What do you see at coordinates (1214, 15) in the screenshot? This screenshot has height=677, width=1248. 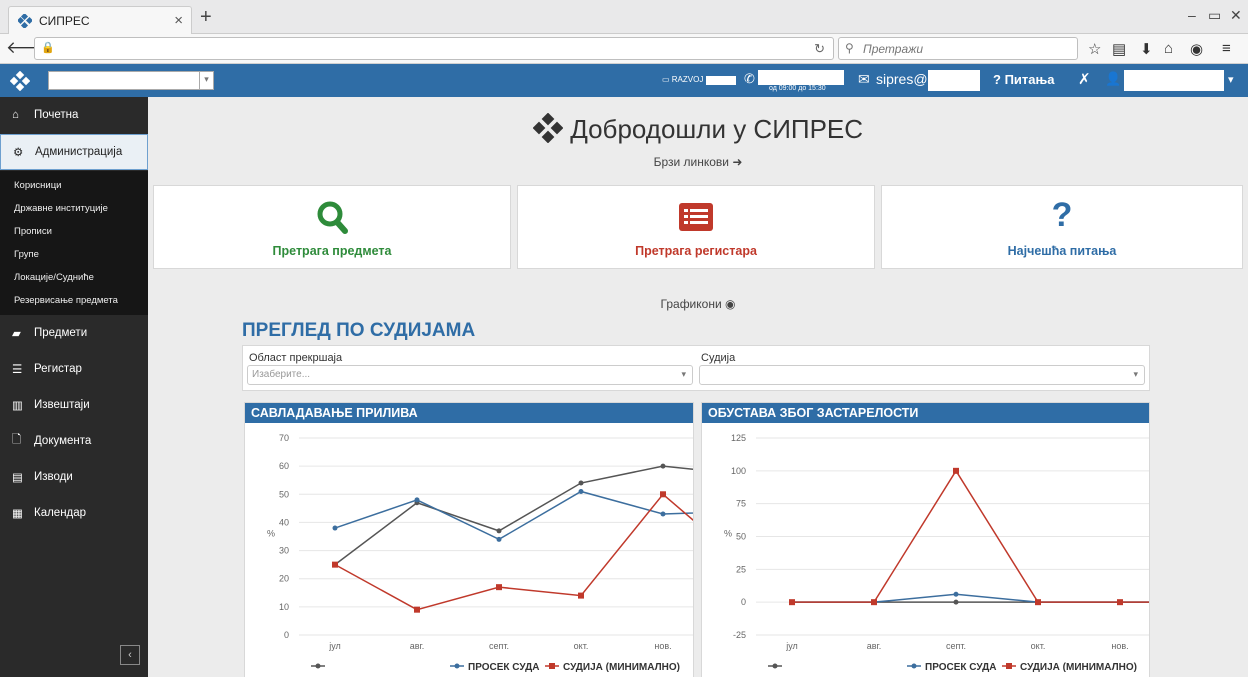 I see `restore-icon: ▭` at bounding box center [1214, 15].